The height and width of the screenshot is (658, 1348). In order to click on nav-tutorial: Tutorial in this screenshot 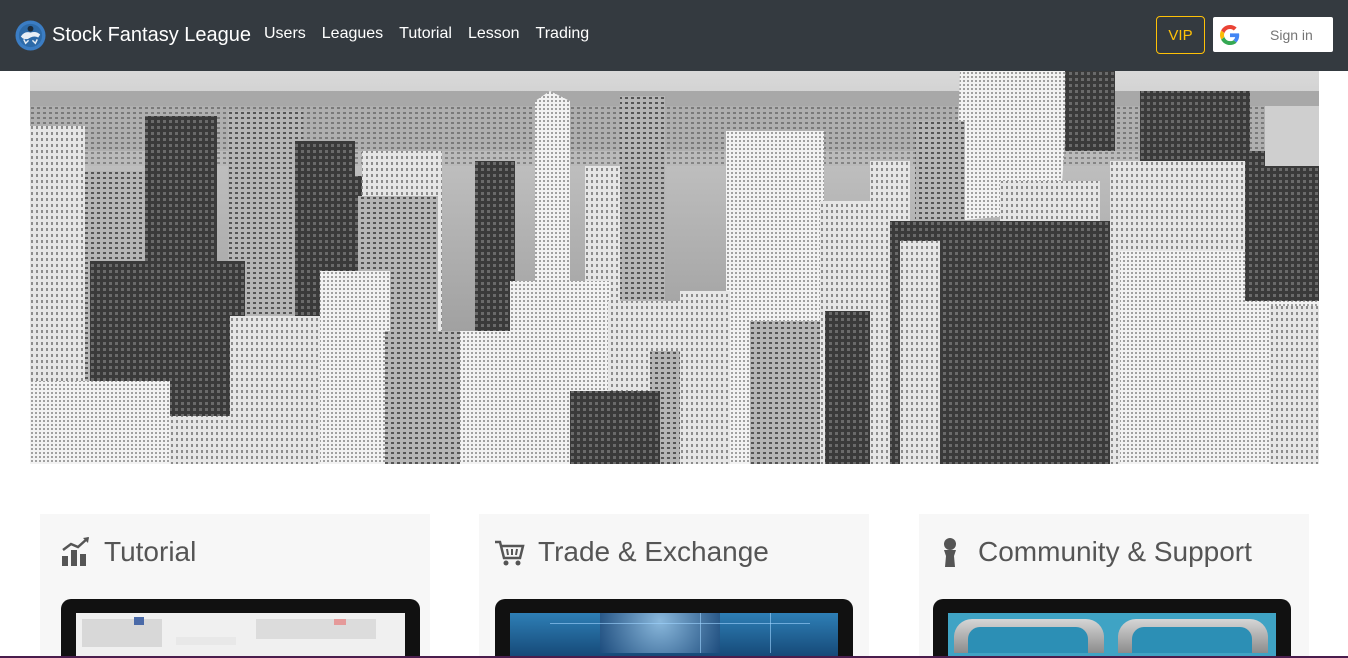, I will do `click(425, 34)`.